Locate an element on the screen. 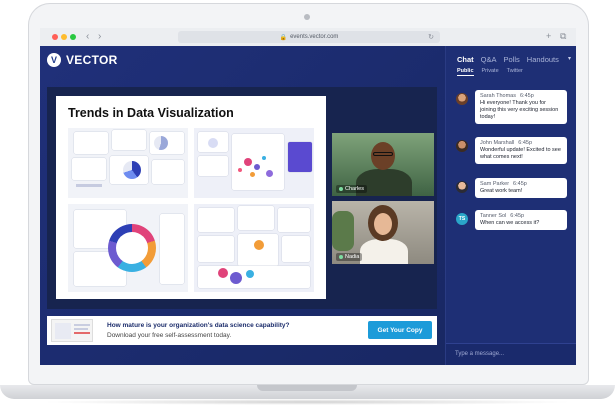 The width and height of the screenshot is (615, 410). message-text: Great work team! is located at coordinates (501, 191).